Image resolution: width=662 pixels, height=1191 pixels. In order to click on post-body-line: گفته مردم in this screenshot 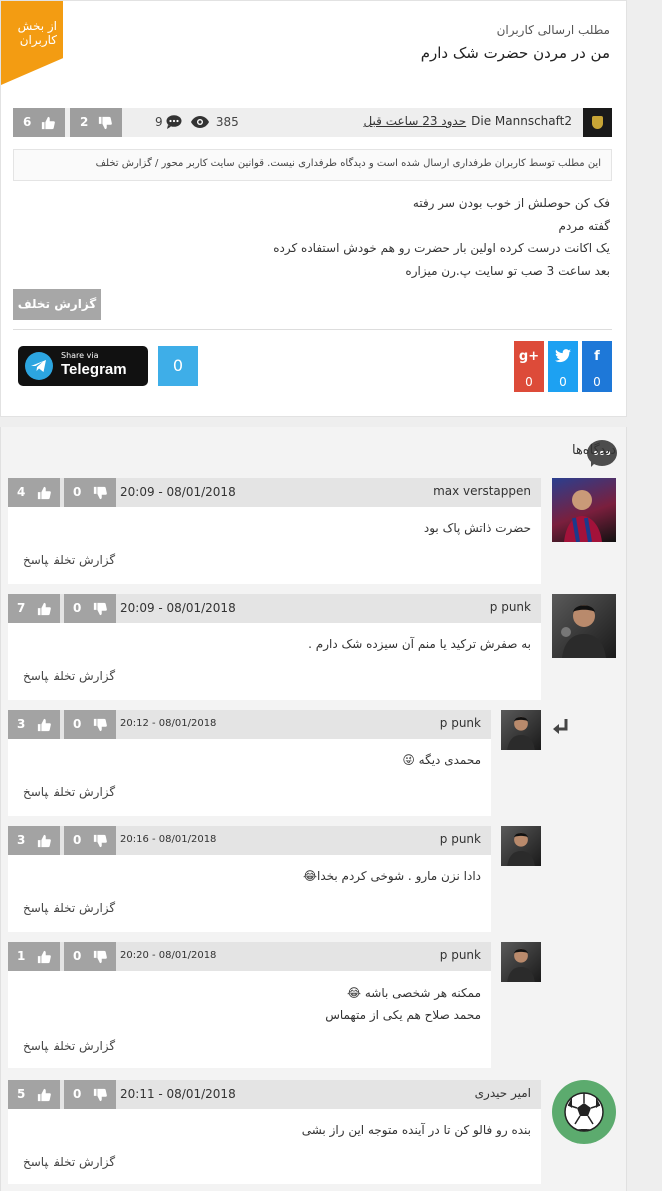, I will do `click(584, 225)`.